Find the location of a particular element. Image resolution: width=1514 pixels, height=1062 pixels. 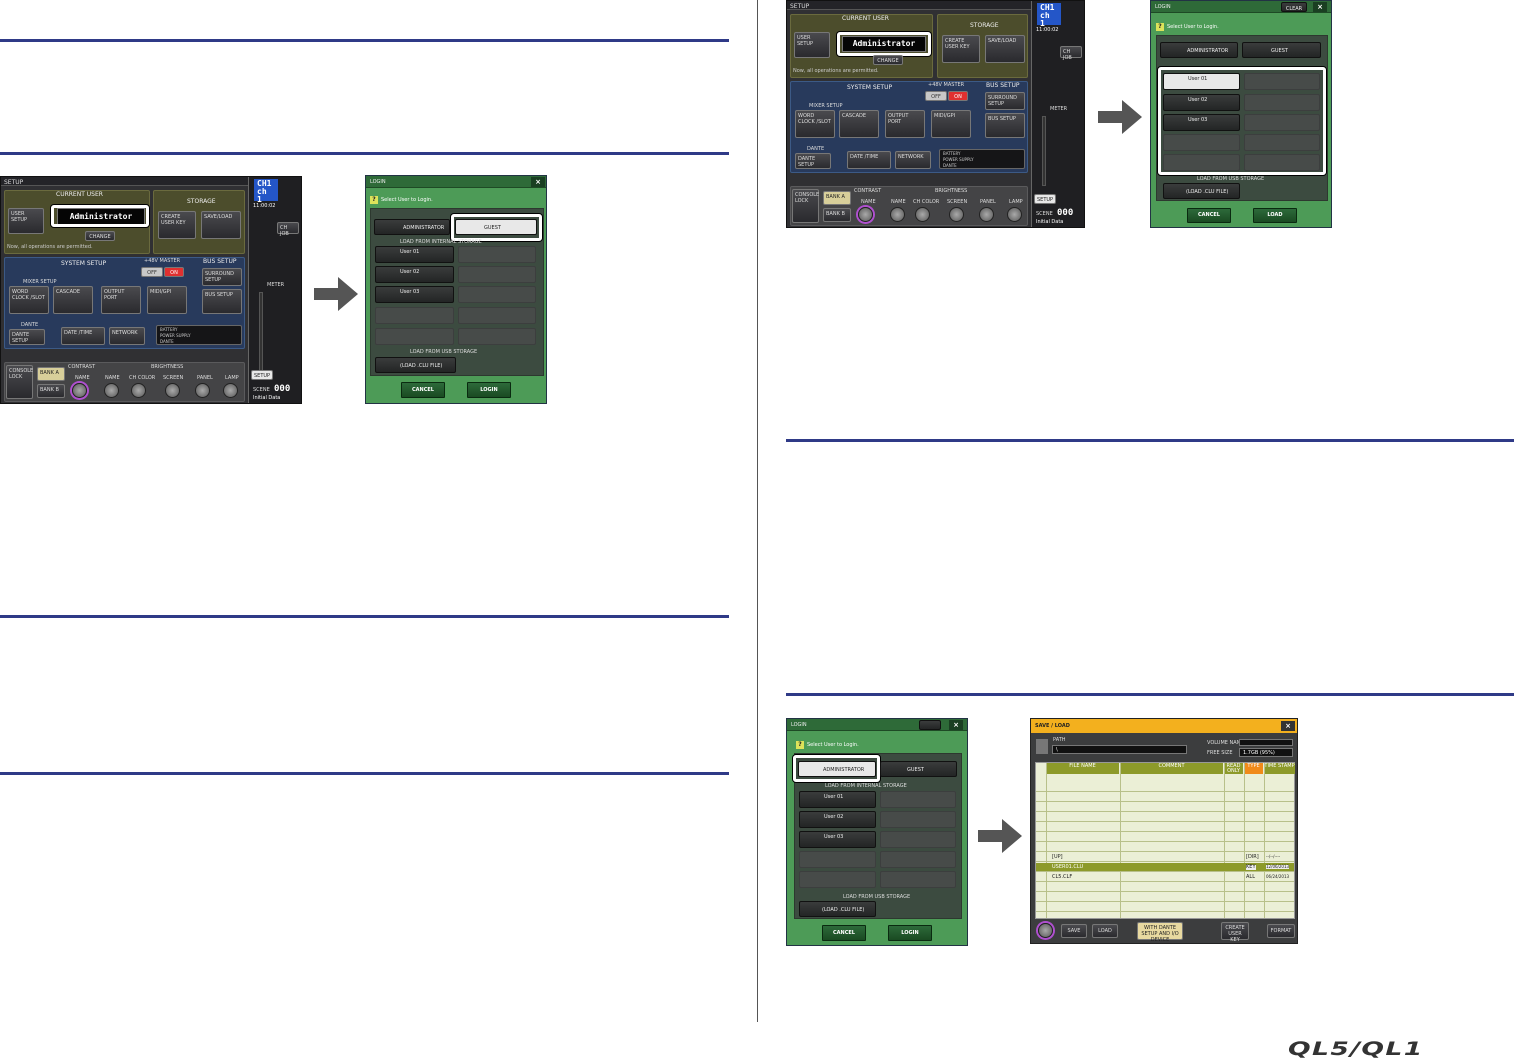

path-field: \ is located at coordinates (1119, 749).